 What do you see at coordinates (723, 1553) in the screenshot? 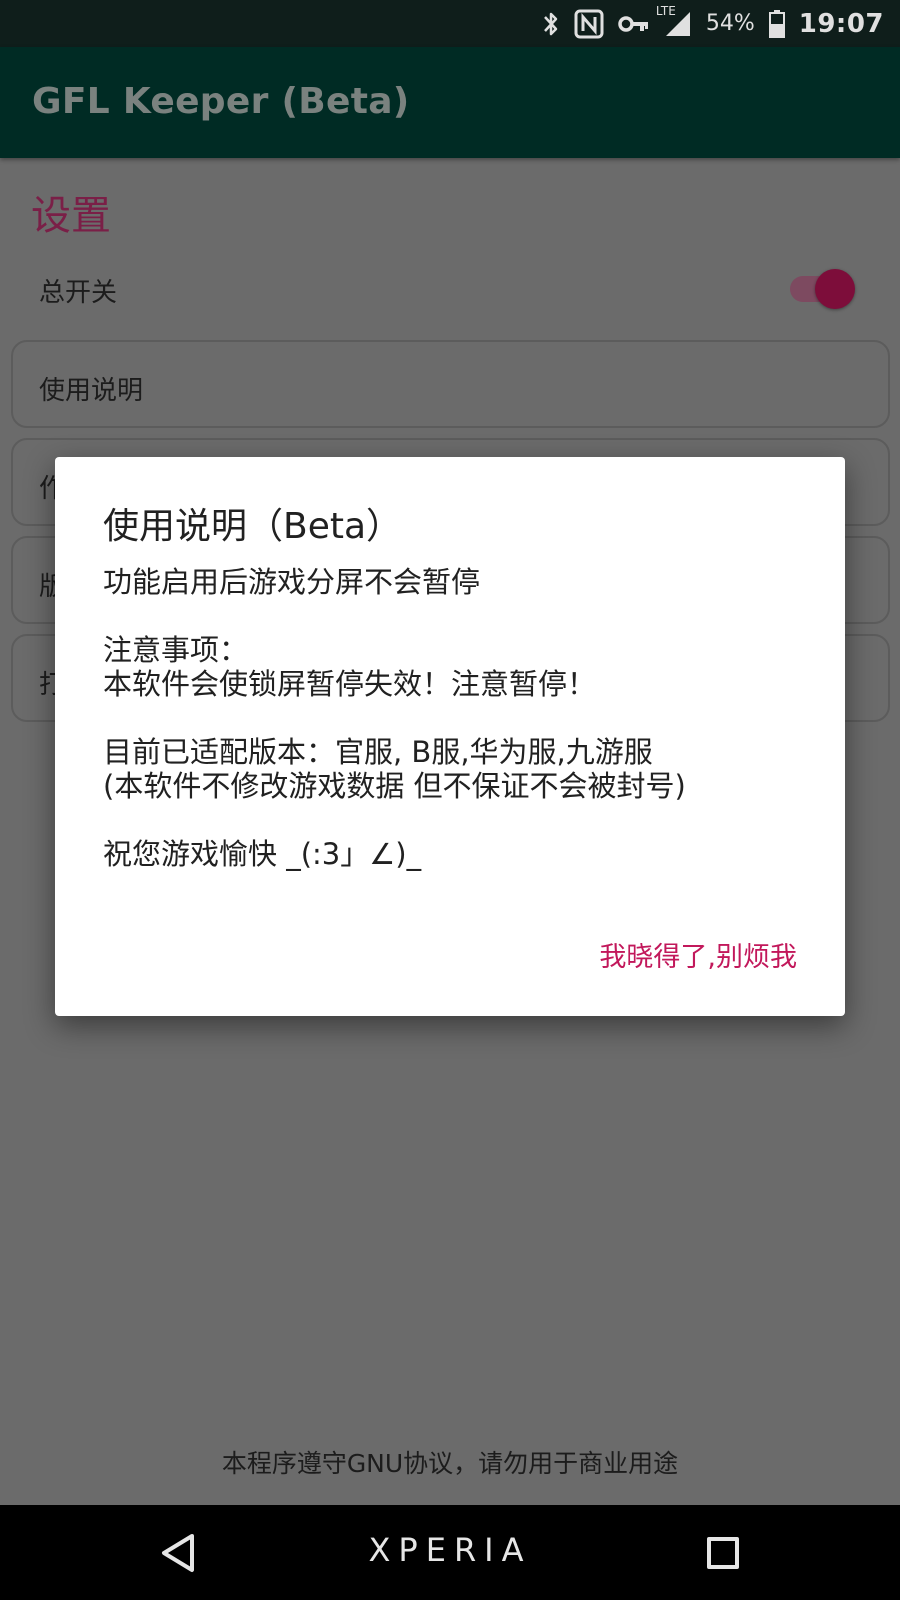
I see `recents-icon` at bounding box center [723, 1553].